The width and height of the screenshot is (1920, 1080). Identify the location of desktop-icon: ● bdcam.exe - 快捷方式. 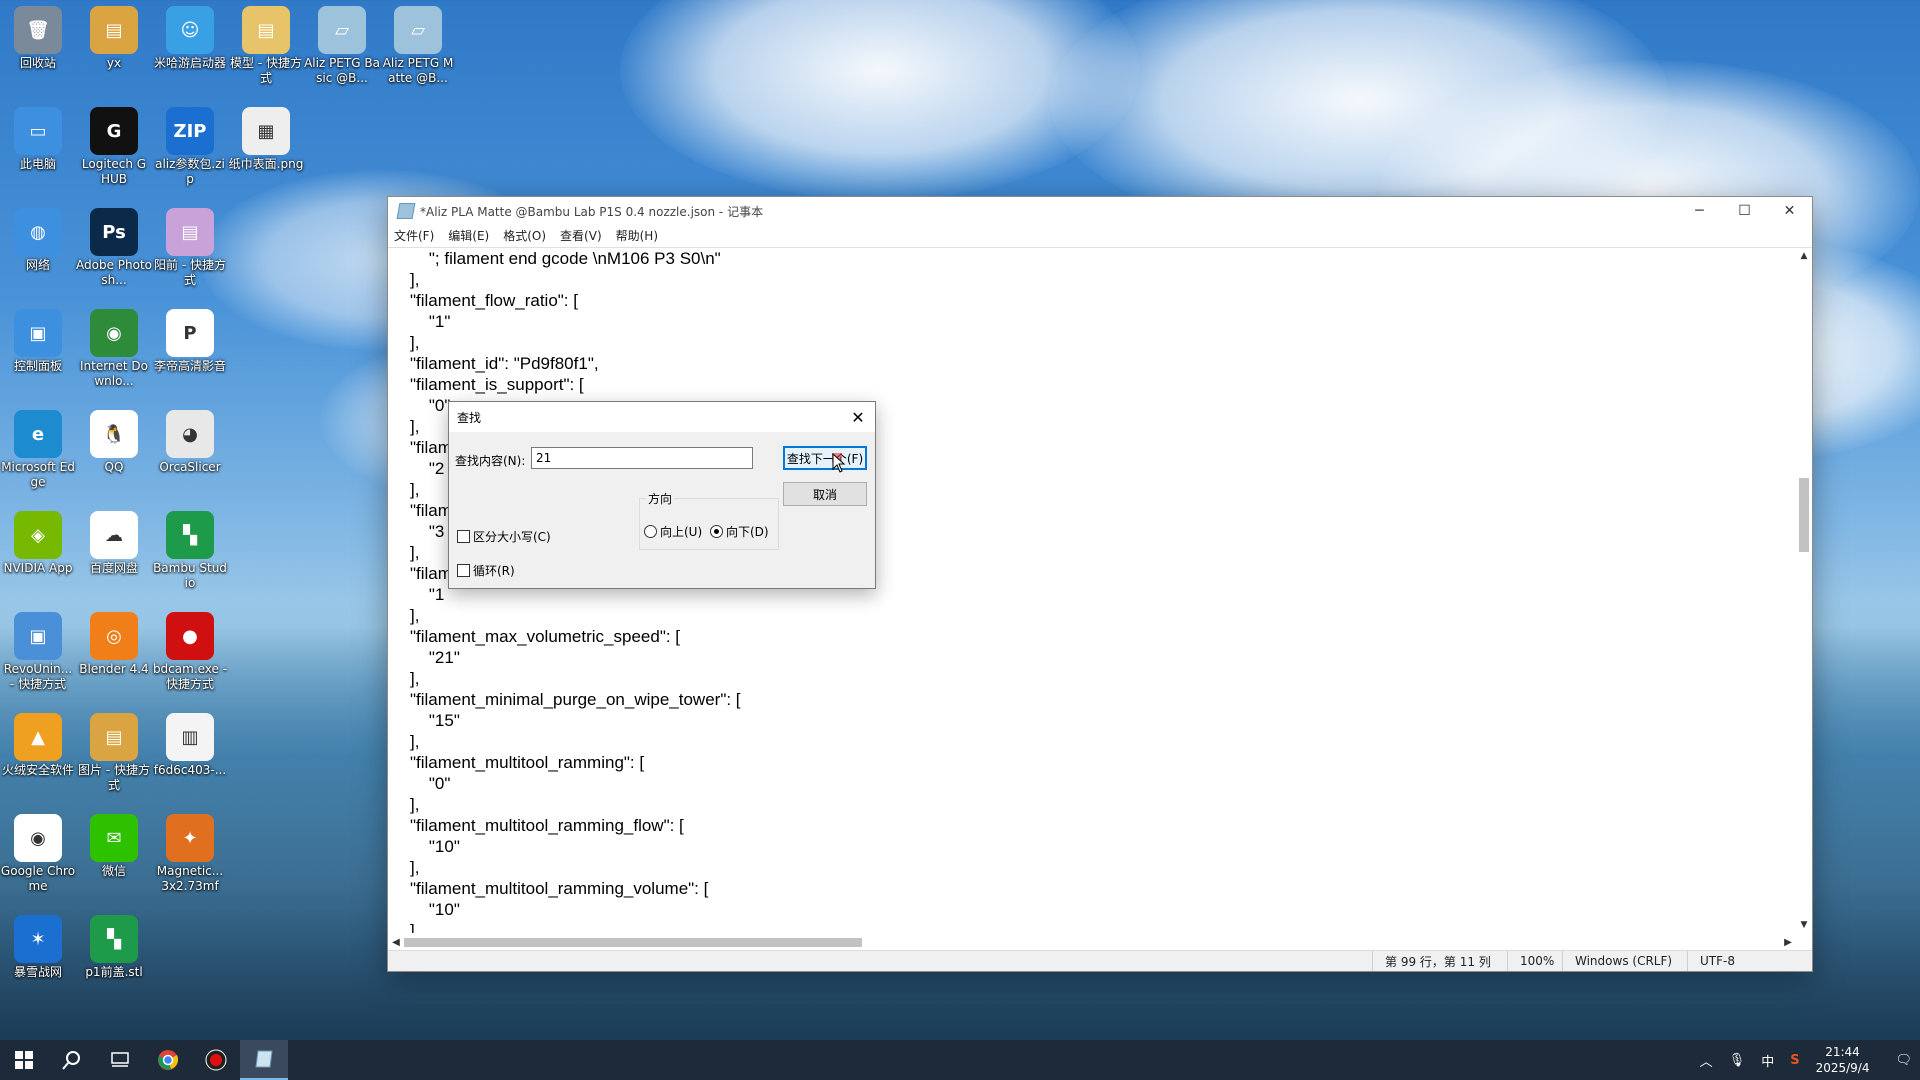
(190, 649).